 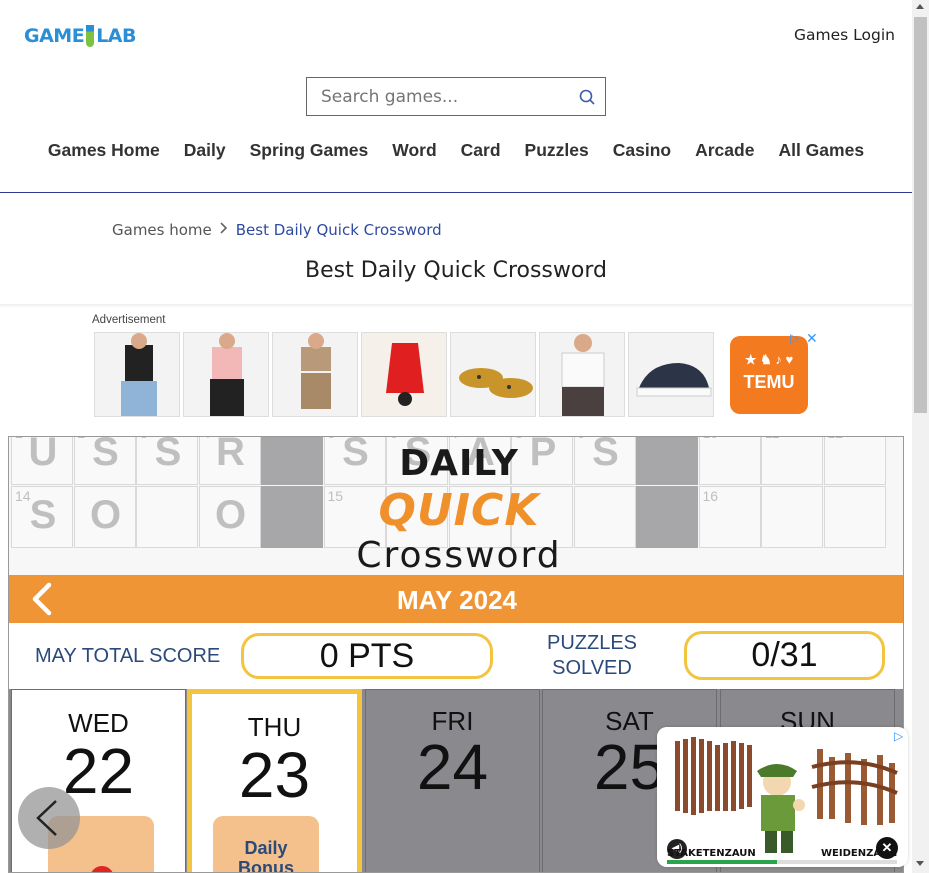 I want to click on daily-quick-crossword-logo: DAILY QUICK Crossword, so click(x=459, y=506).